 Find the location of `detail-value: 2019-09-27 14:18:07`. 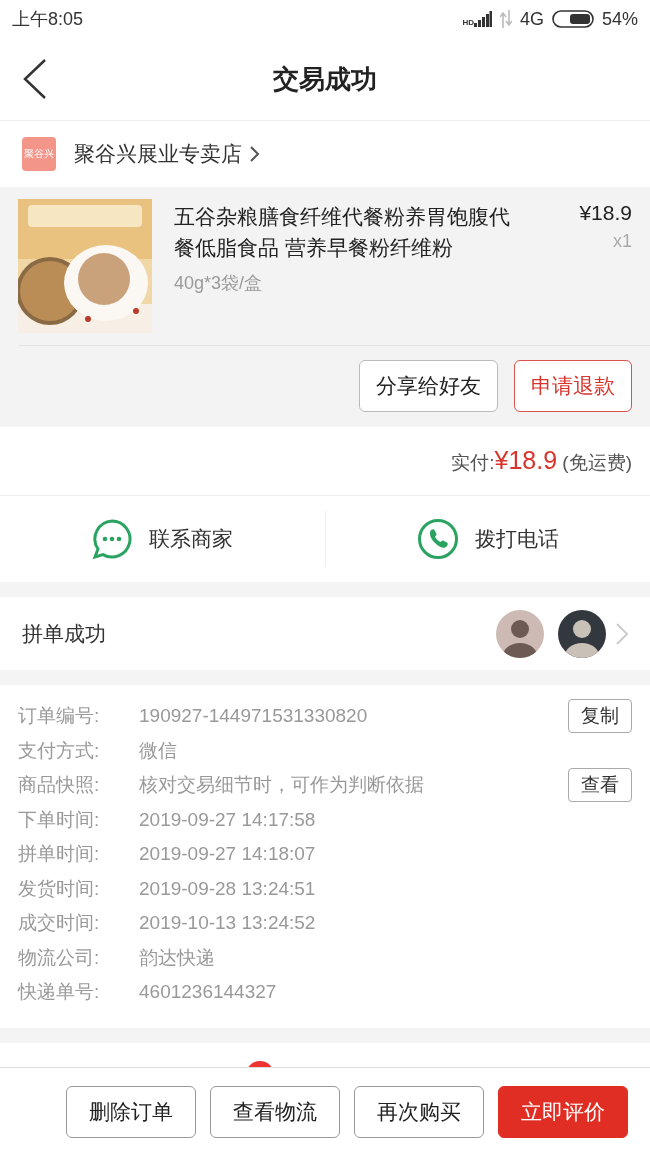

detail-value: 2019-09-27 14:18:07 is located at coordinates (228, 854).